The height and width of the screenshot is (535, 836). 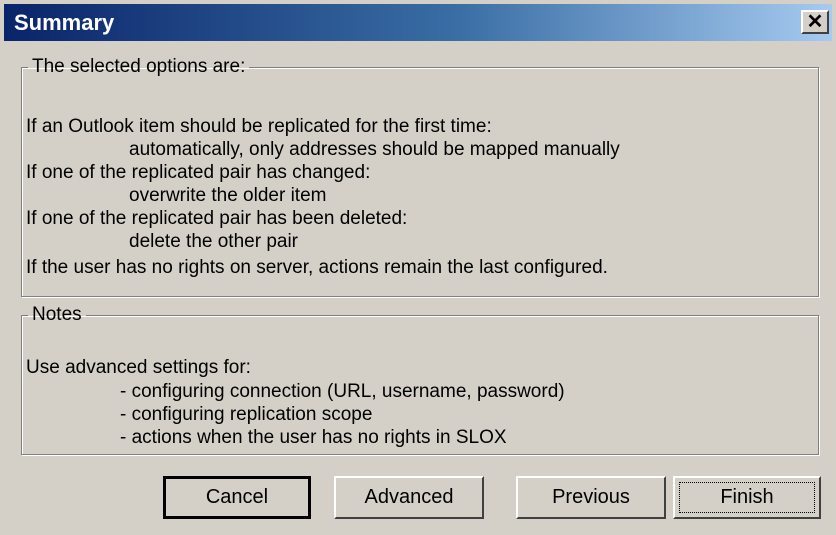 I want to click on advanced-button: Advanced, so click(x=409, y=497).